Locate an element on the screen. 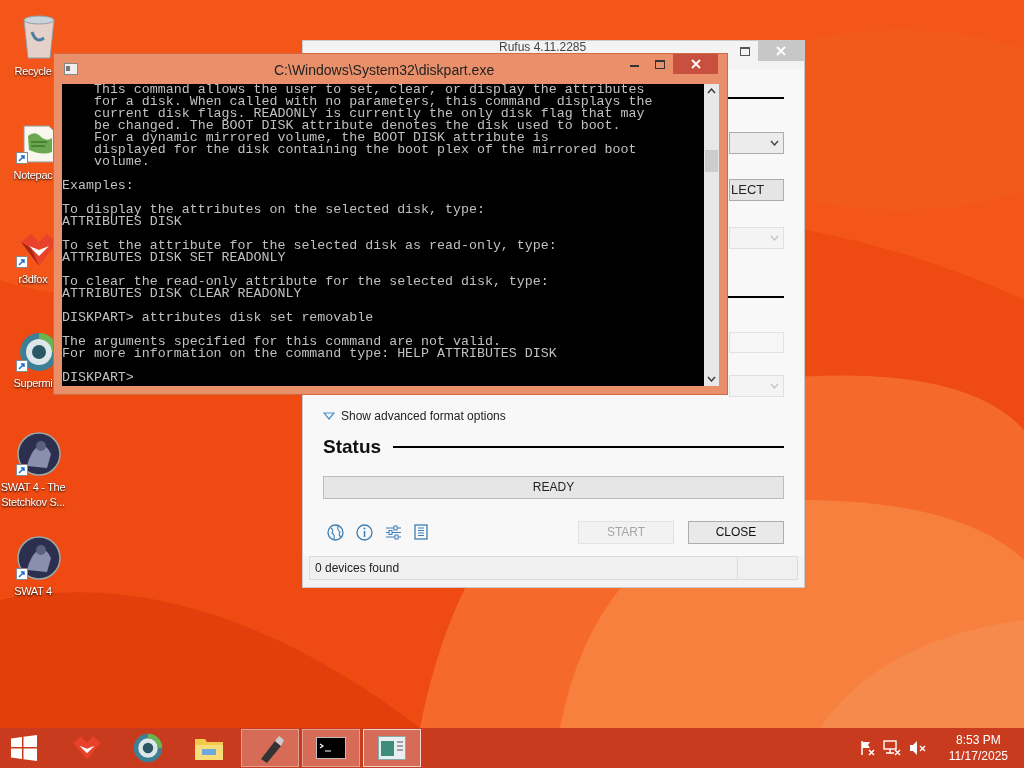 The height and width of the screenshot is (768, 1024). settings-icon is located at coordinates (393, 532).